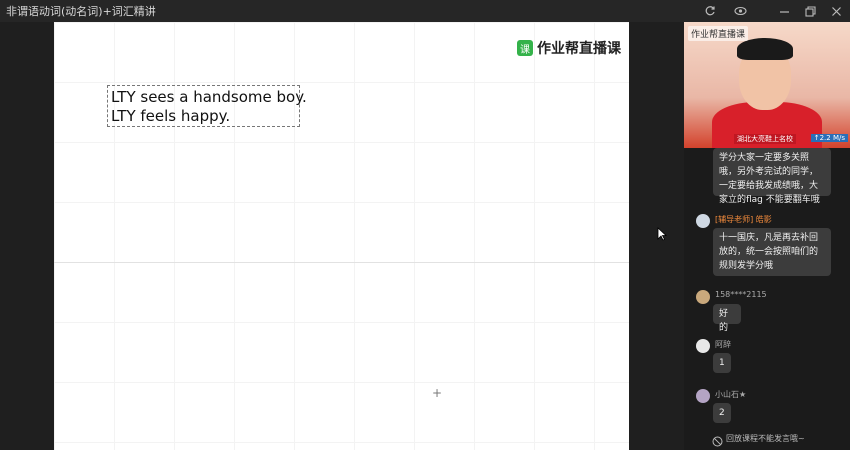  Describe the element at coordinates (784, 11) in the screenshot. I see `minimize-icon` at that location.